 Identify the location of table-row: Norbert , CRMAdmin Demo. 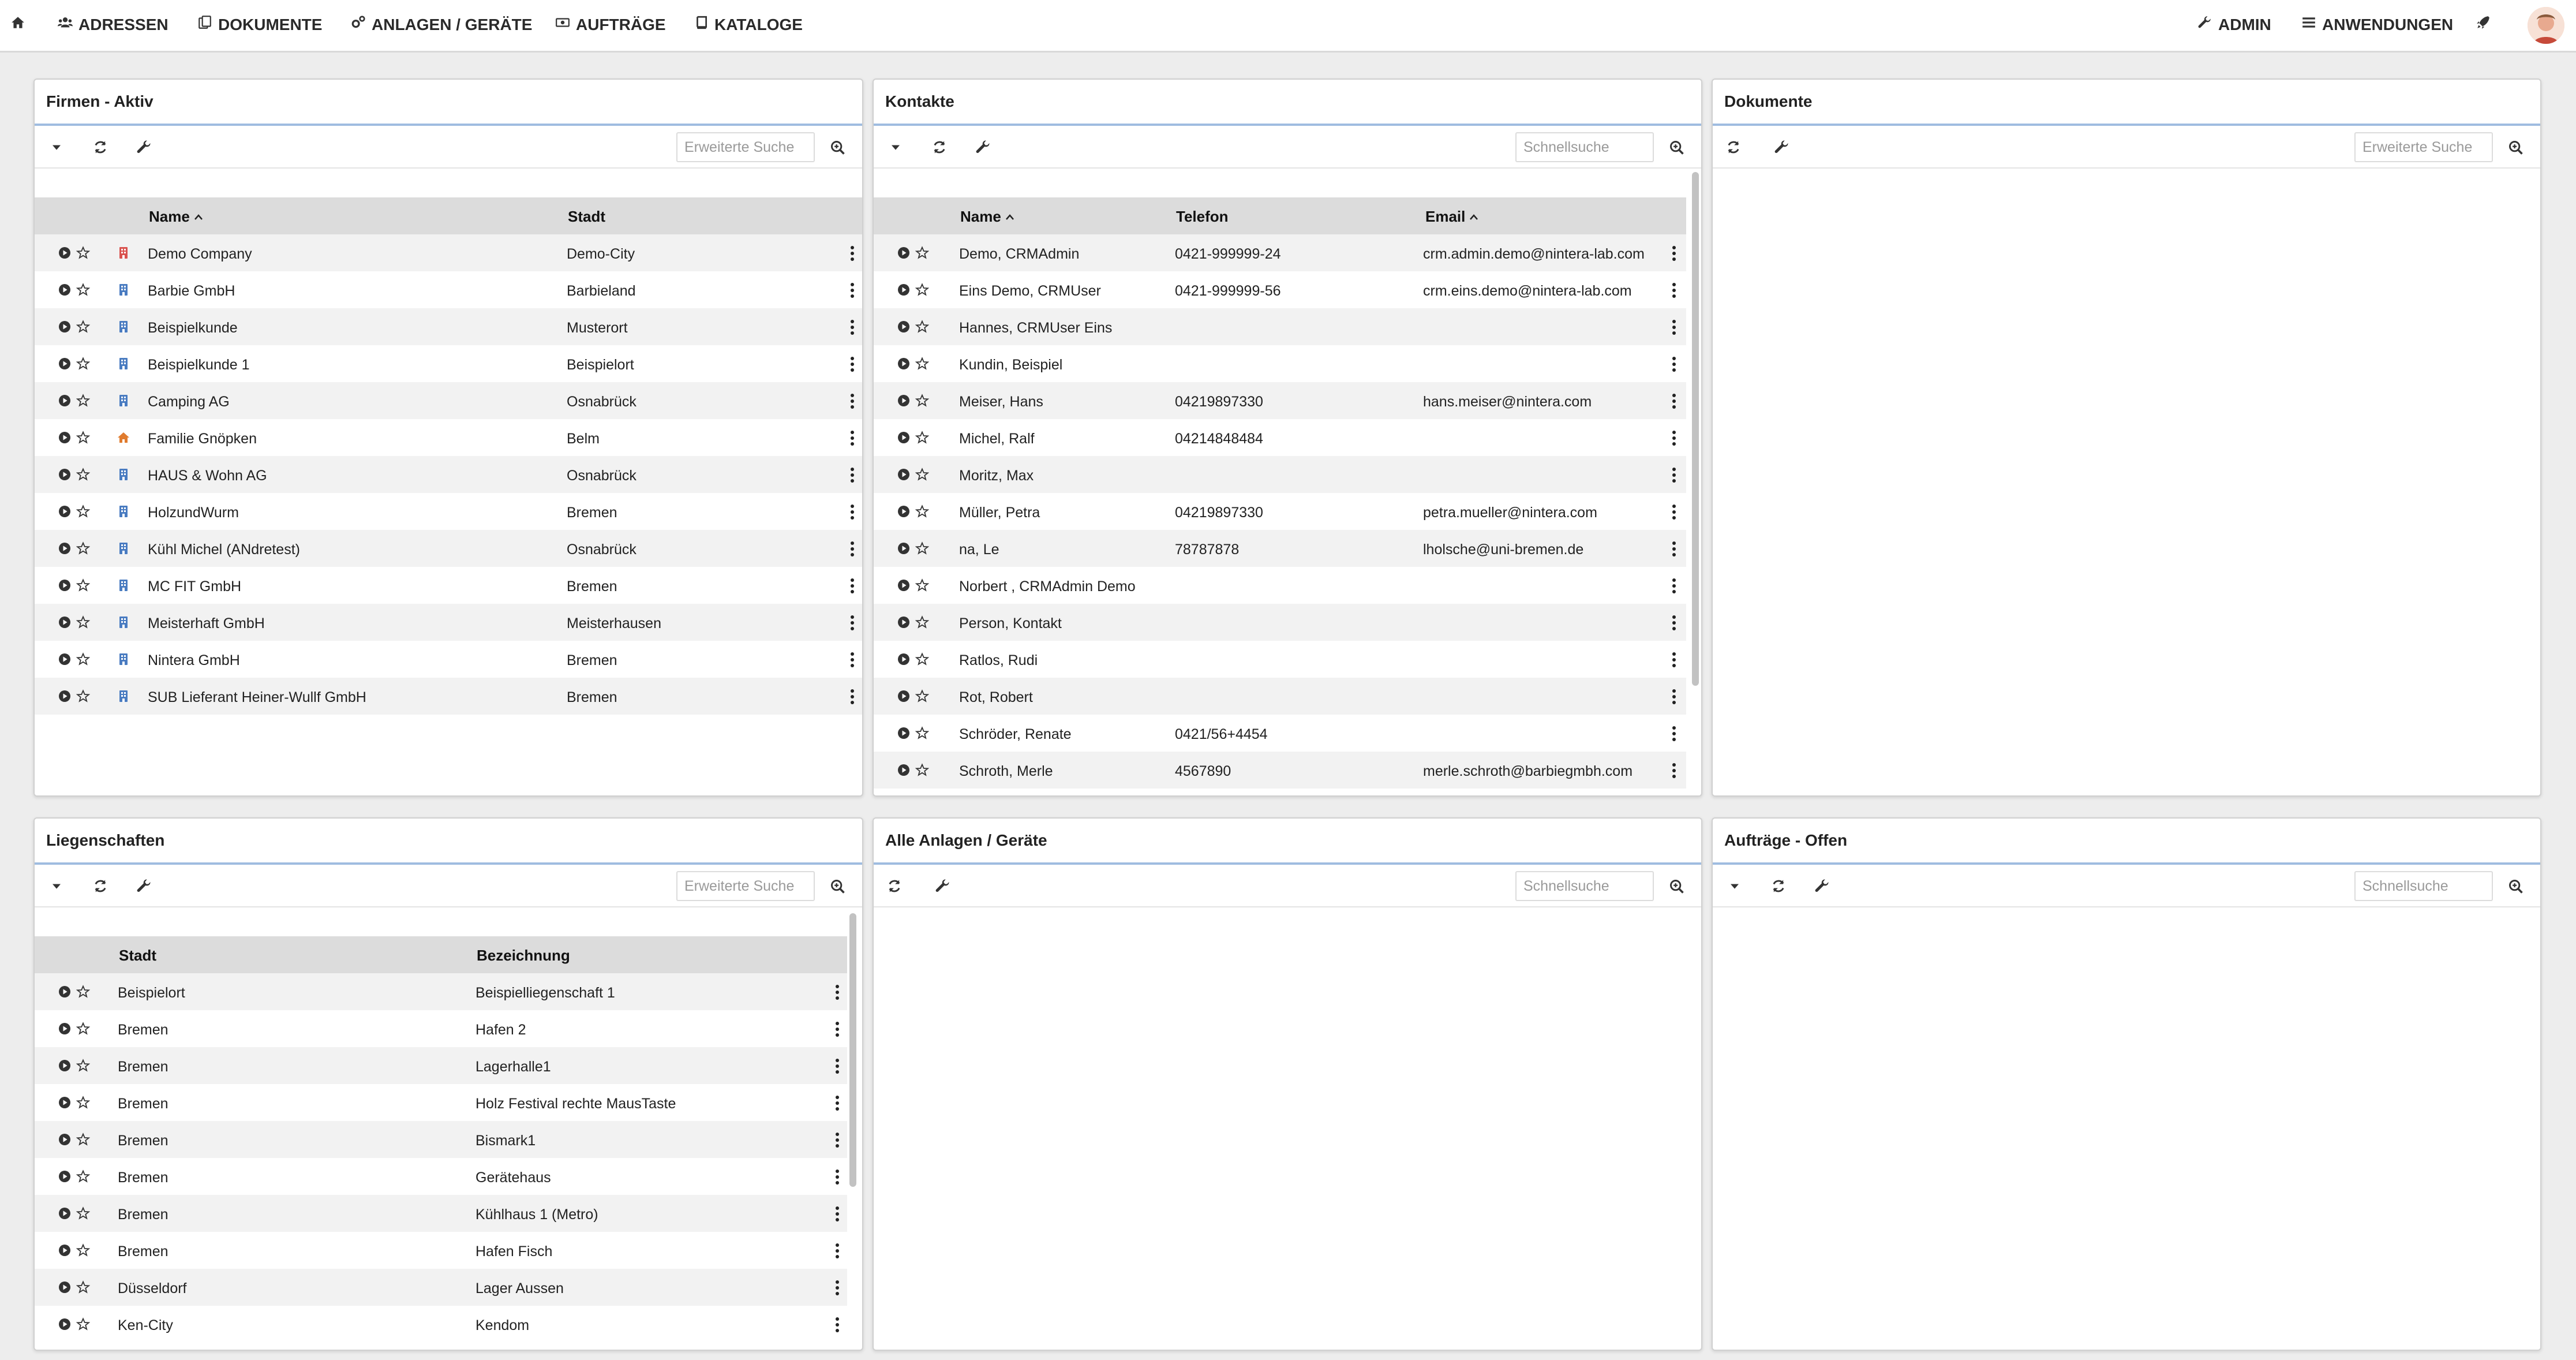
(1280, 585).